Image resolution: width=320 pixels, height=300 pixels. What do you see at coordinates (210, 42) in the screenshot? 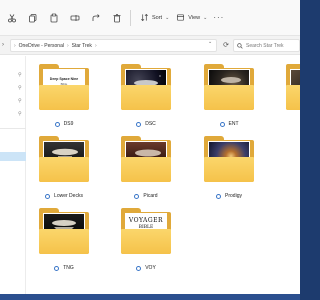
I see `address-history-chevron-icon: ⌄` at bounding box center [210, 42].